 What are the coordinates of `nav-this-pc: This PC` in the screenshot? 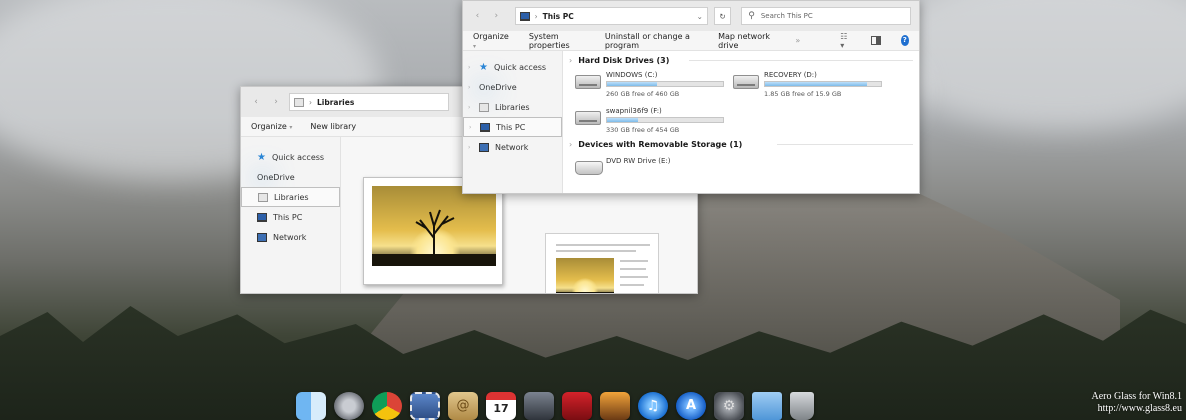 It's located at (290, 217).